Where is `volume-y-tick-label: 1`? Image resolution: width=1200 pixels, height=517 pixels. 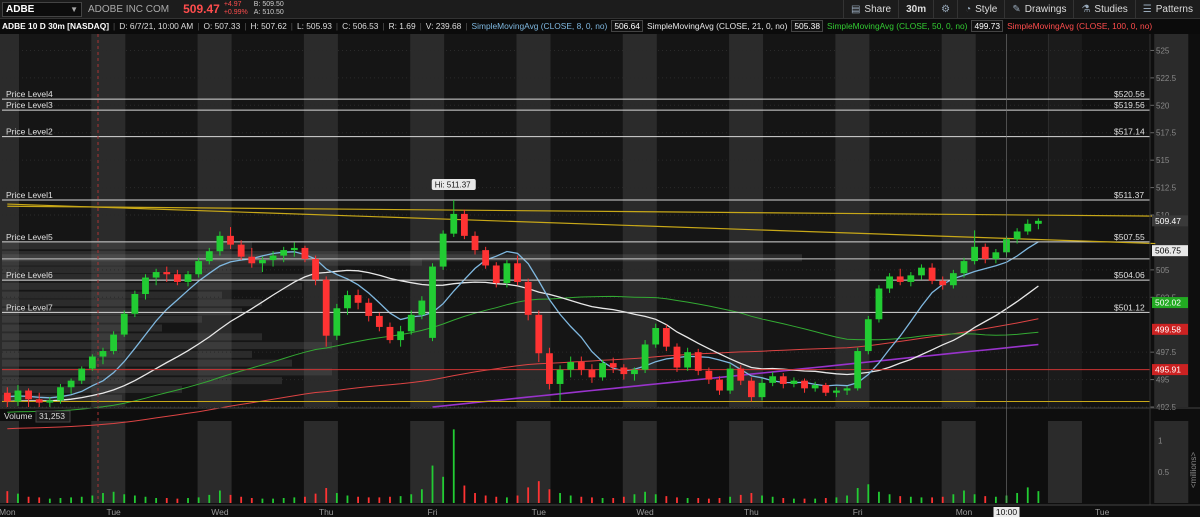 volume-y-tick-label: 1 is located at coordinates (1160, 441).